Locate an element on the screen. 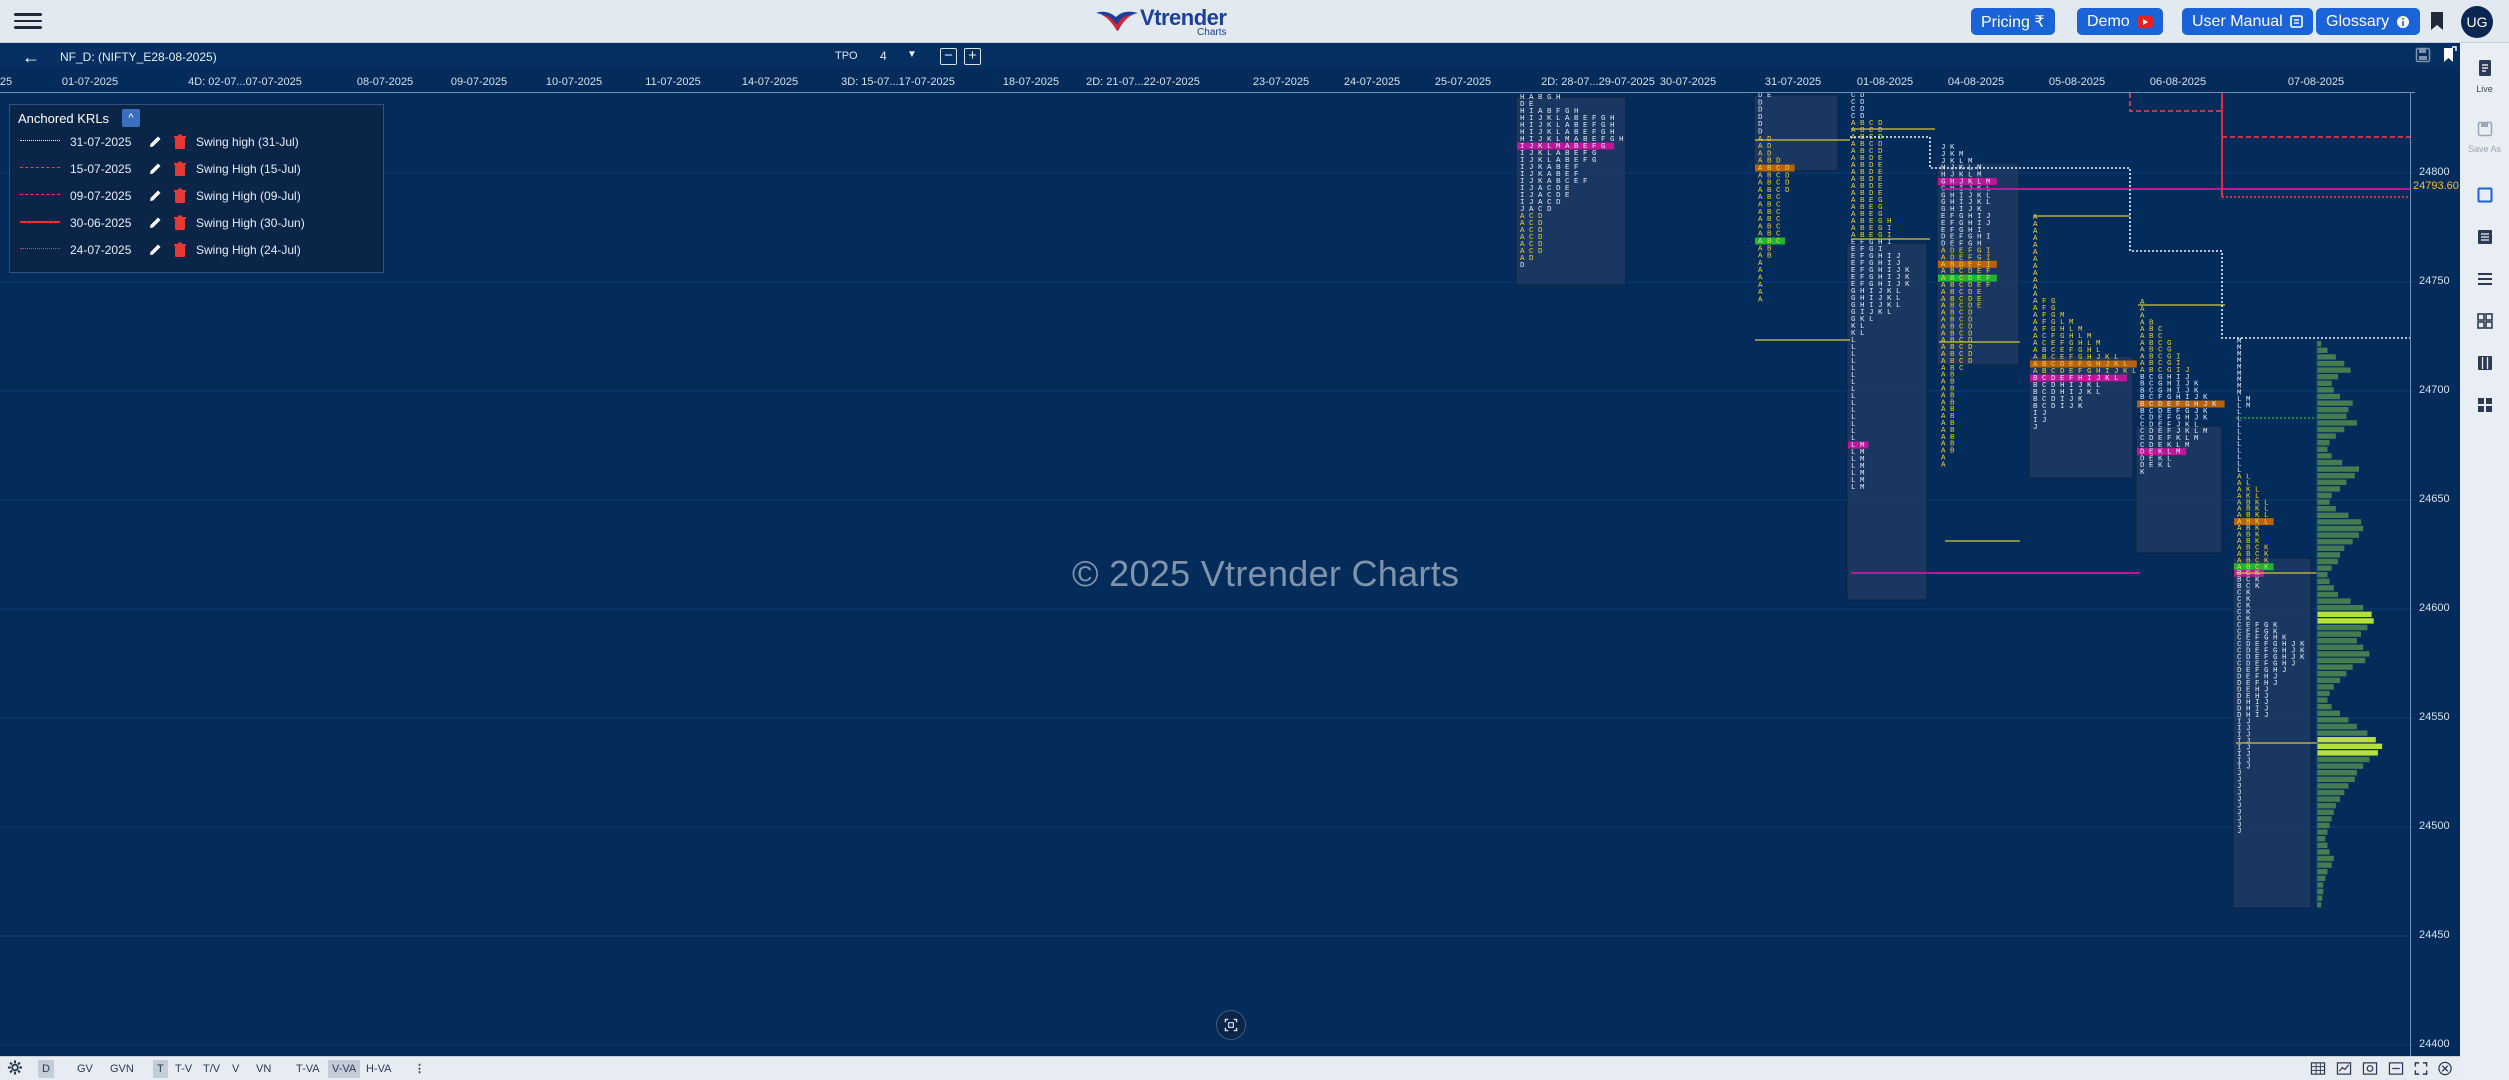 This screenshot has width=2509, height=1080. mode-t-slash-v-button: T/V is located at coordinates (211, 1069).